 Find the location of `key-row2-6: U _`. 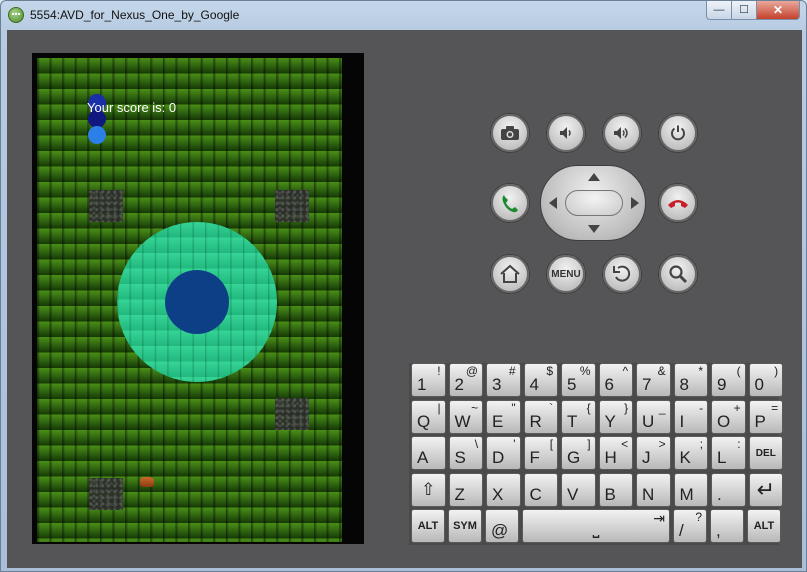

key-row2-6: U _ is located at coordinates (653, 417).